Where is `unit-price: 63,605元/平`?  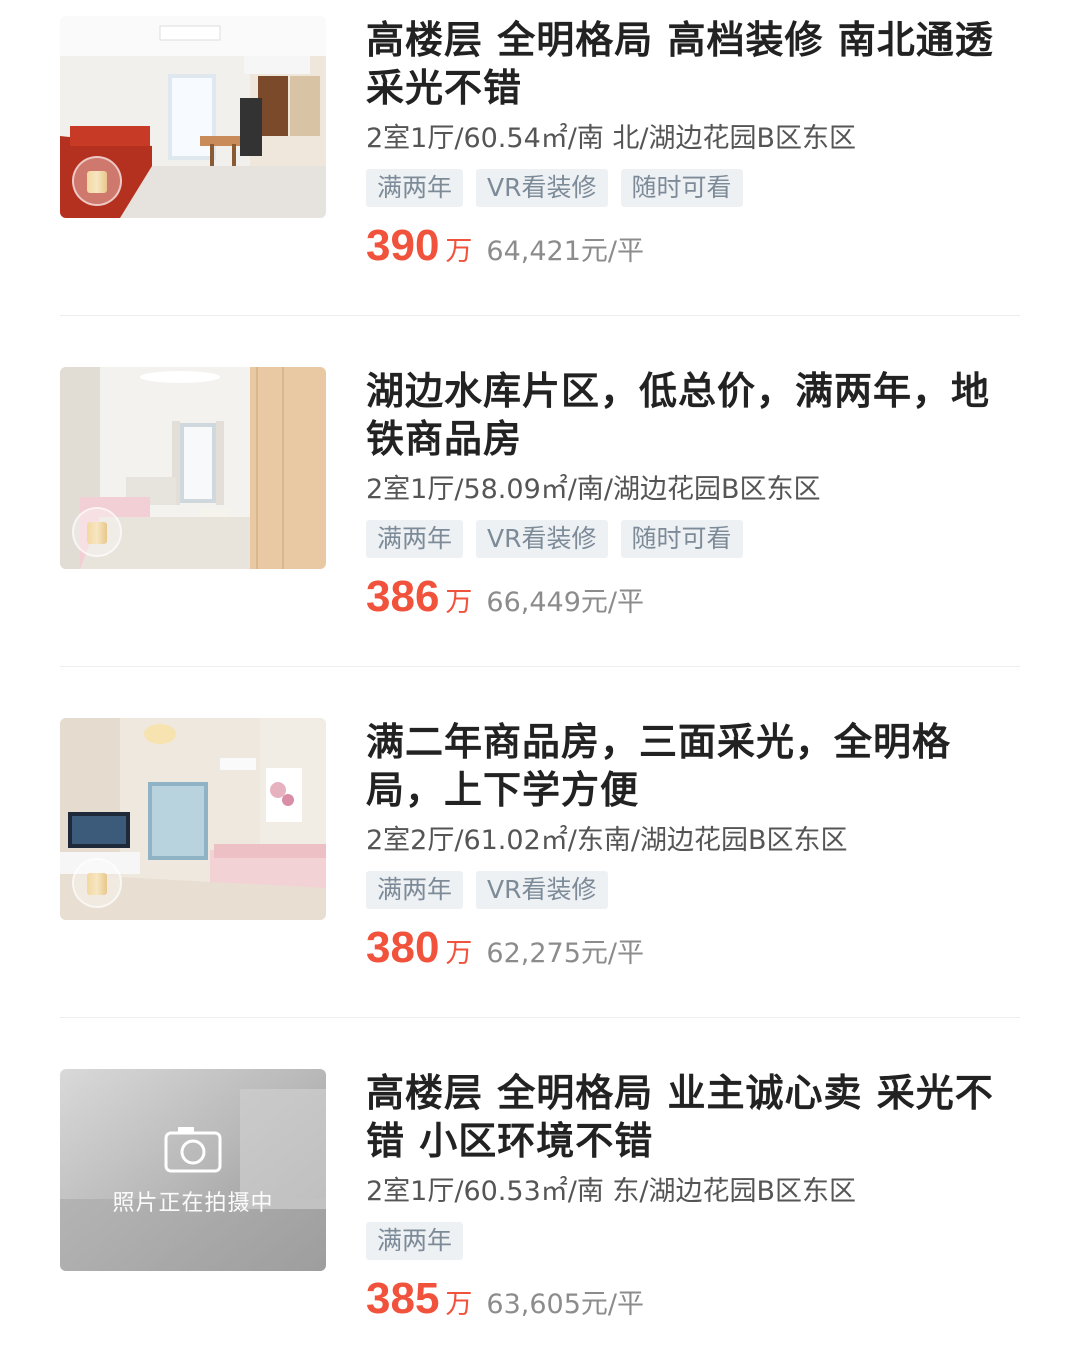
unit-price: 63,605元/平 is located at coordinates (565, 1304).